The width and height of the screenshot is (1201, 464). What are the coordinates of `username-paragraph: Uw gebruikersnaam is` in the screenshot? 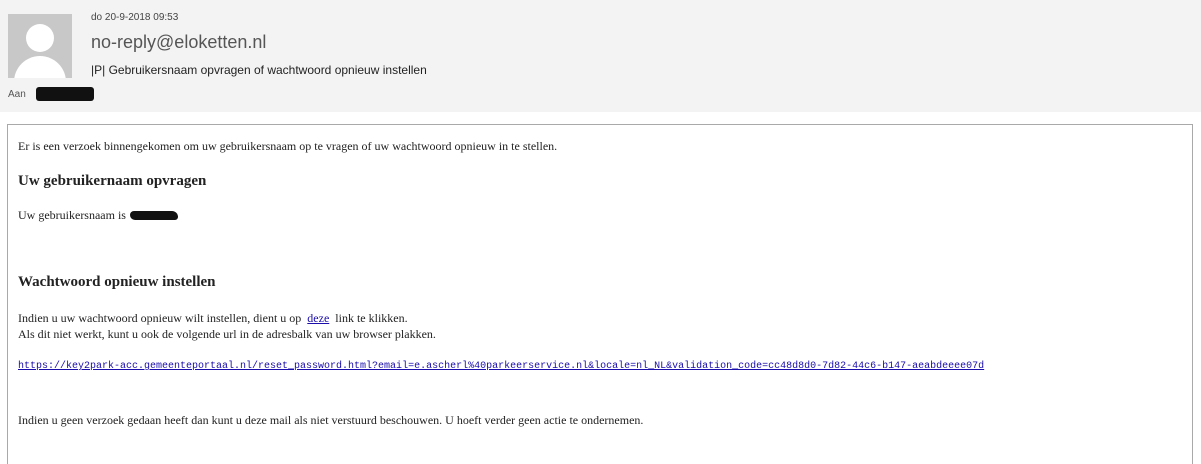 It's located at (98, 215).